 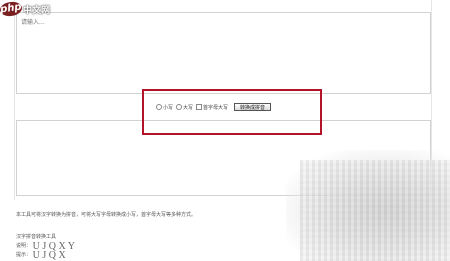 I want to click on option-lowercase: 小写, so click(x=164, y=107).